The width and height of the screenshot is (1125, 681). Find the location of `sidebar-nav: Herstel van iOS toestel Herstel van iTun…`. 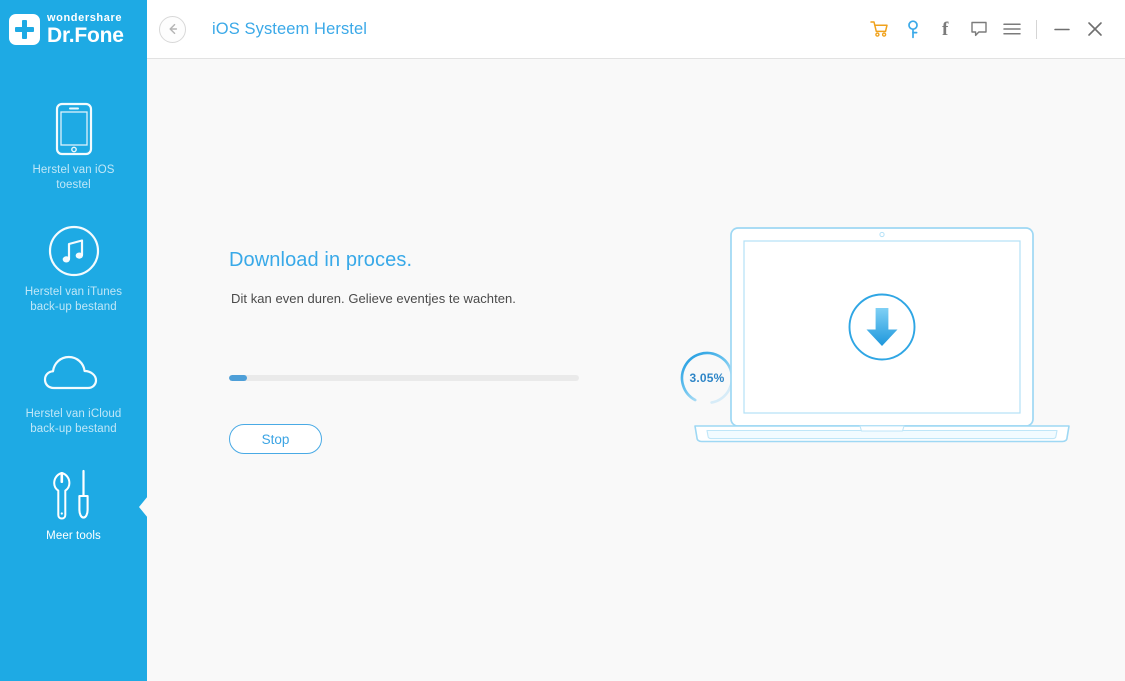

sidebar-nav: Herstel van iOS toestel Herstel van iTun… is located at coordinates (74, 309).